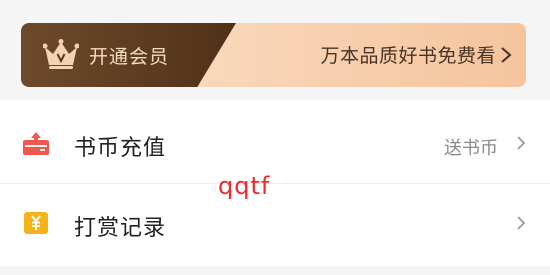 This screenshot has height=275, width=550. I want to click on vip-title: 开通会员, so click(129, 57).